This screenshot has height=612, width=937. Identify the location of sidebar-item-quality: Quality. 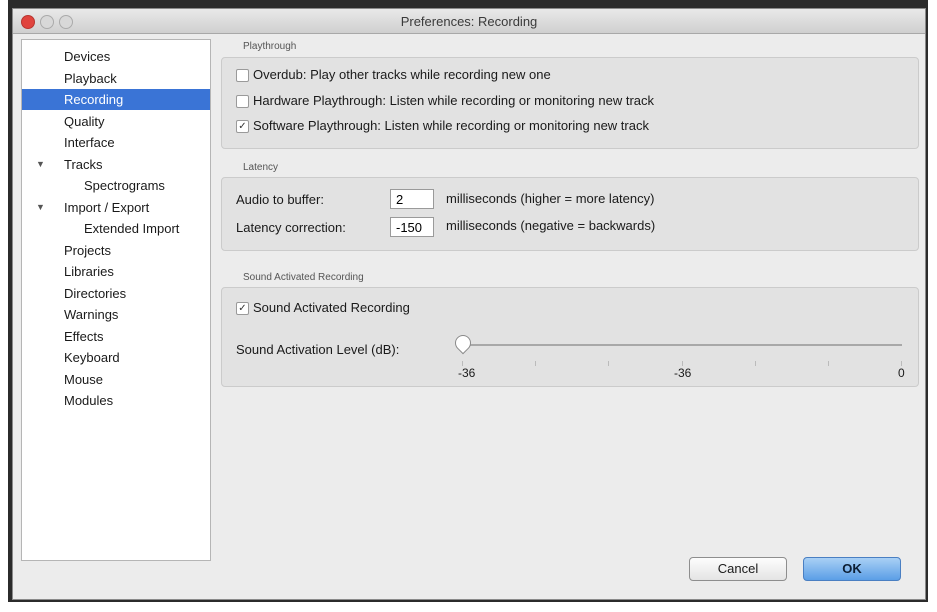
(116, 121).